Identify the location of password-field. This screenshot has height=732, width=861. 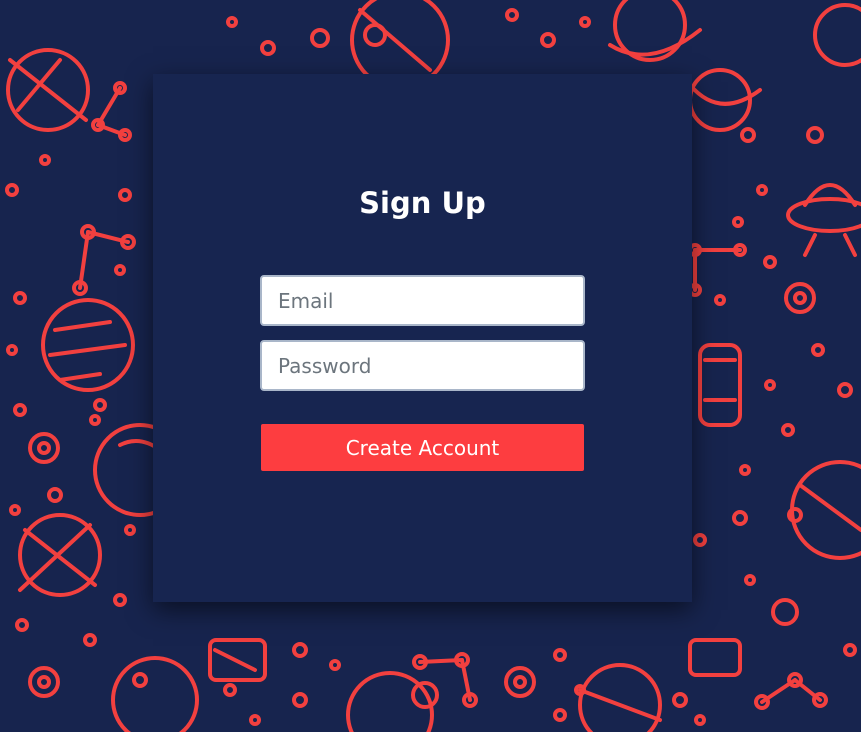
(422, 365).